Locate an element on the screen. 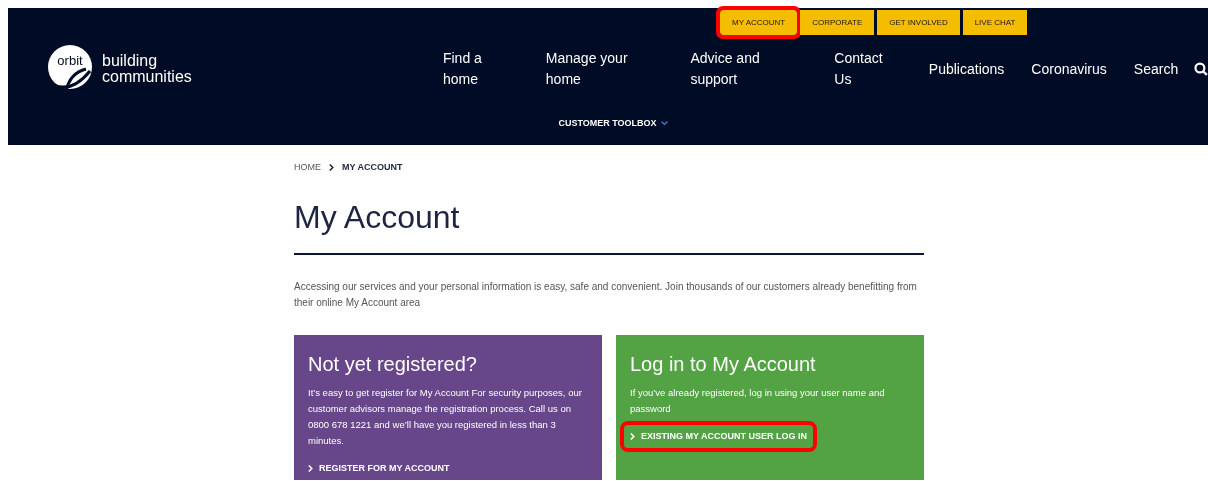 The image size is (1208, 481). nav-link: Manage your home is located at coordinates (604, 69).